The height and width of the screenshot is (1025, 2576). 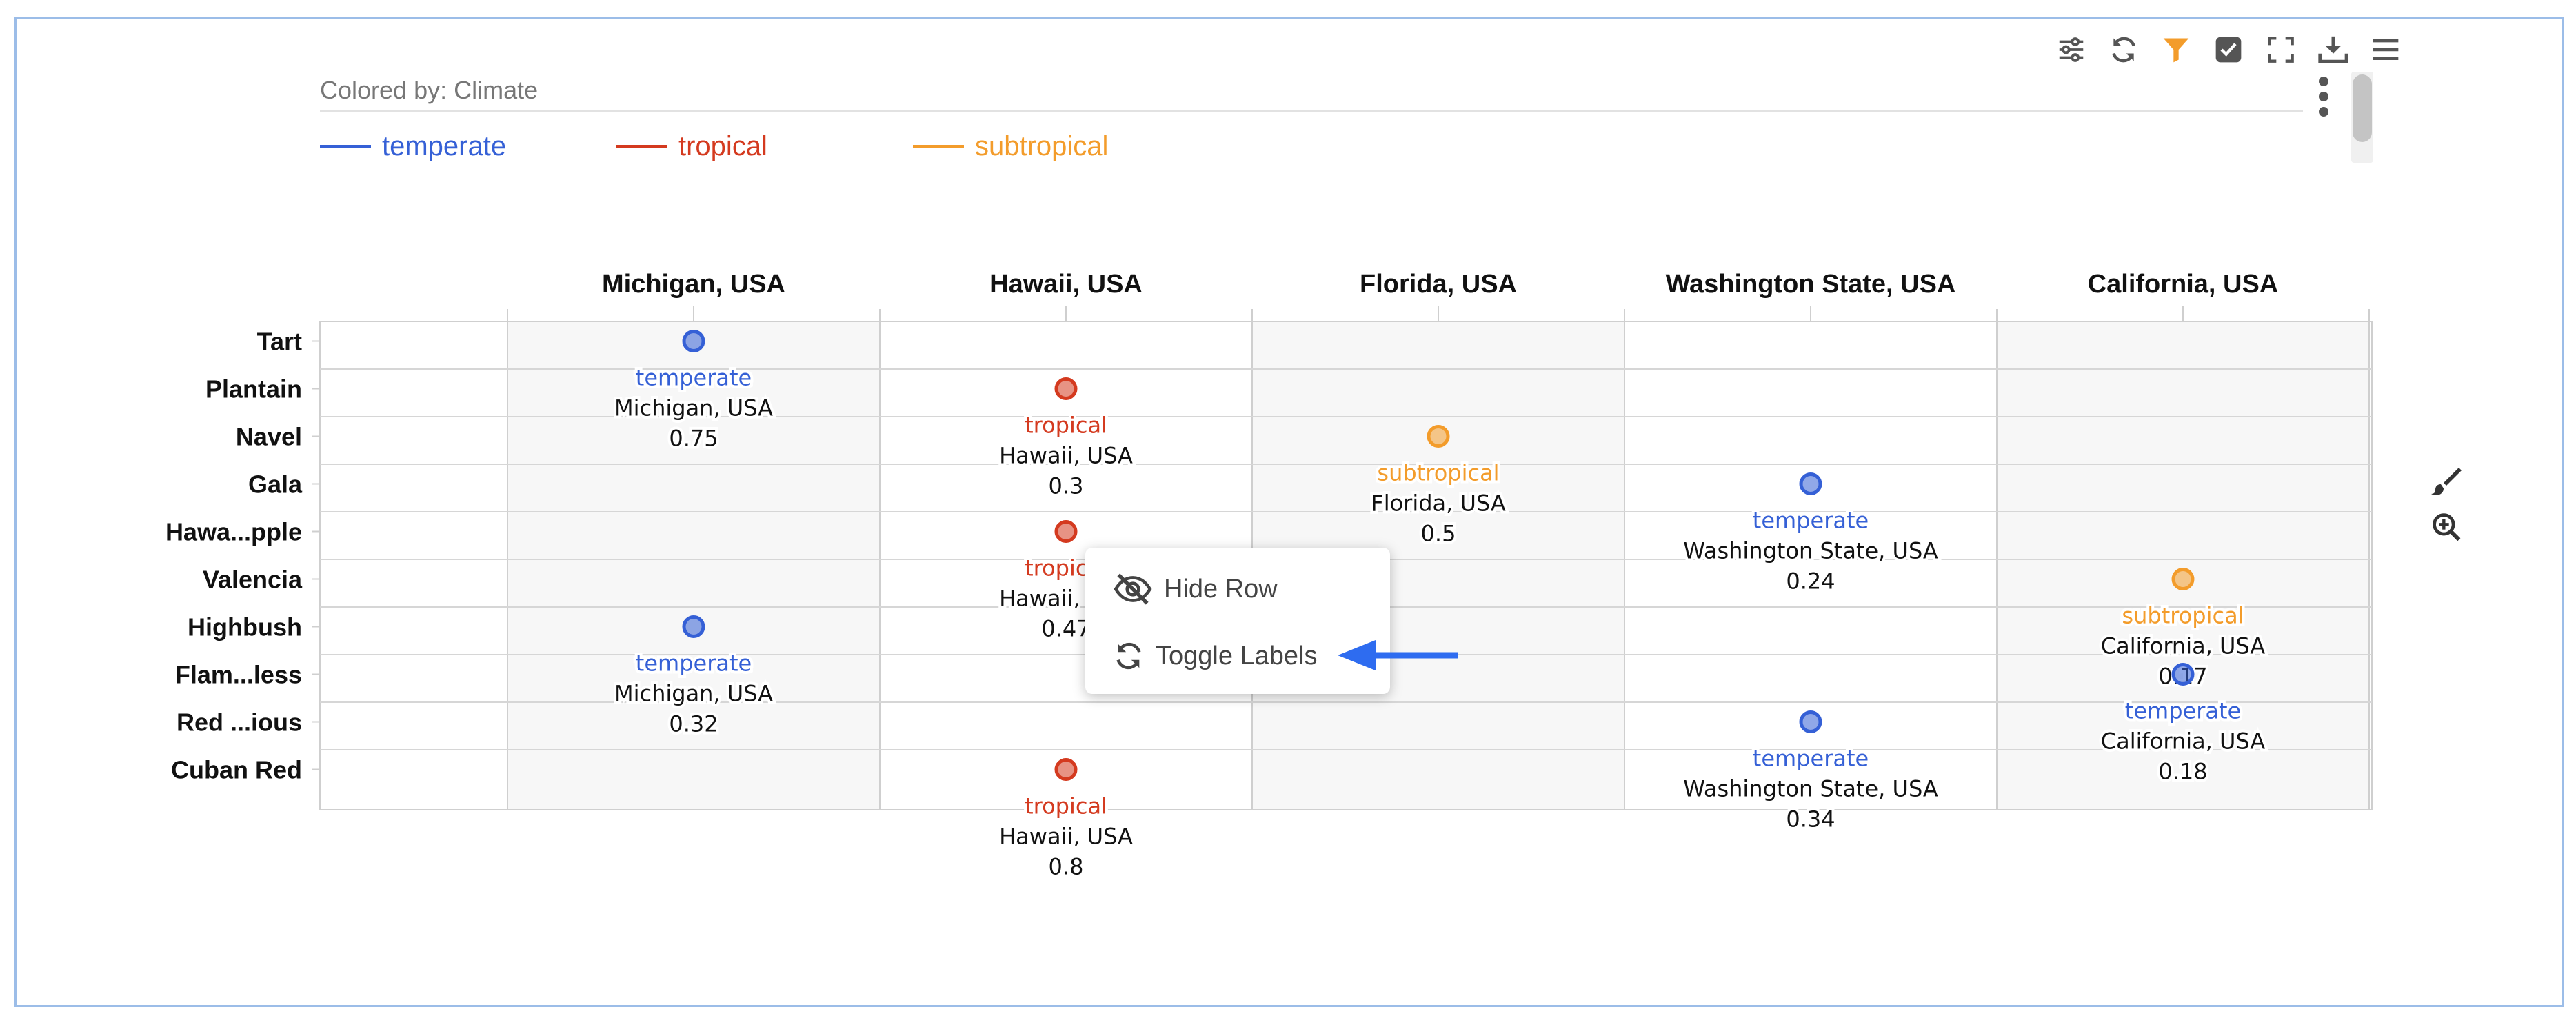 I want to click on data-label: 0.8, so click(x=1066, y=867).